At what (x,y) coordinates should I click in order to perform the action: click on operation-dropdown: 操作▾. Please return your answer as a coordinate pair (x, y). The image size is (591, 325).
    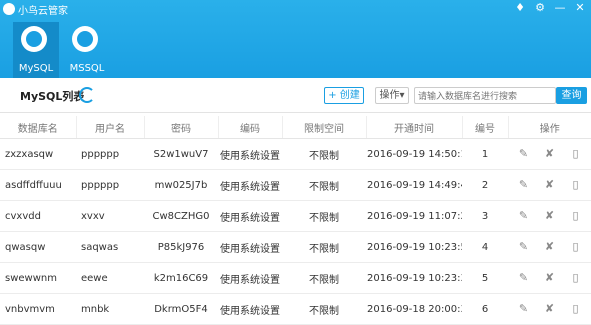
    Looking at the image, I should click on (392, 95).